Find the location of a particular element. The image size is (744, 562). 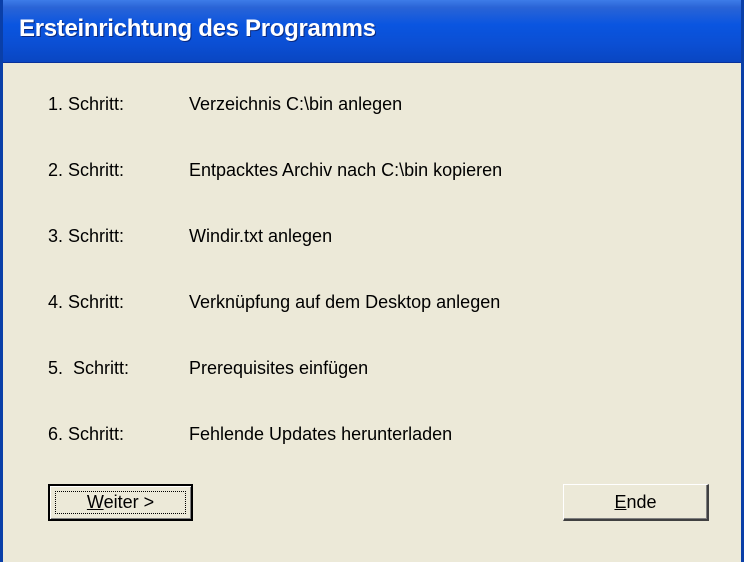

step-number: 5. Schritt: is located at coordinates (89, 368).